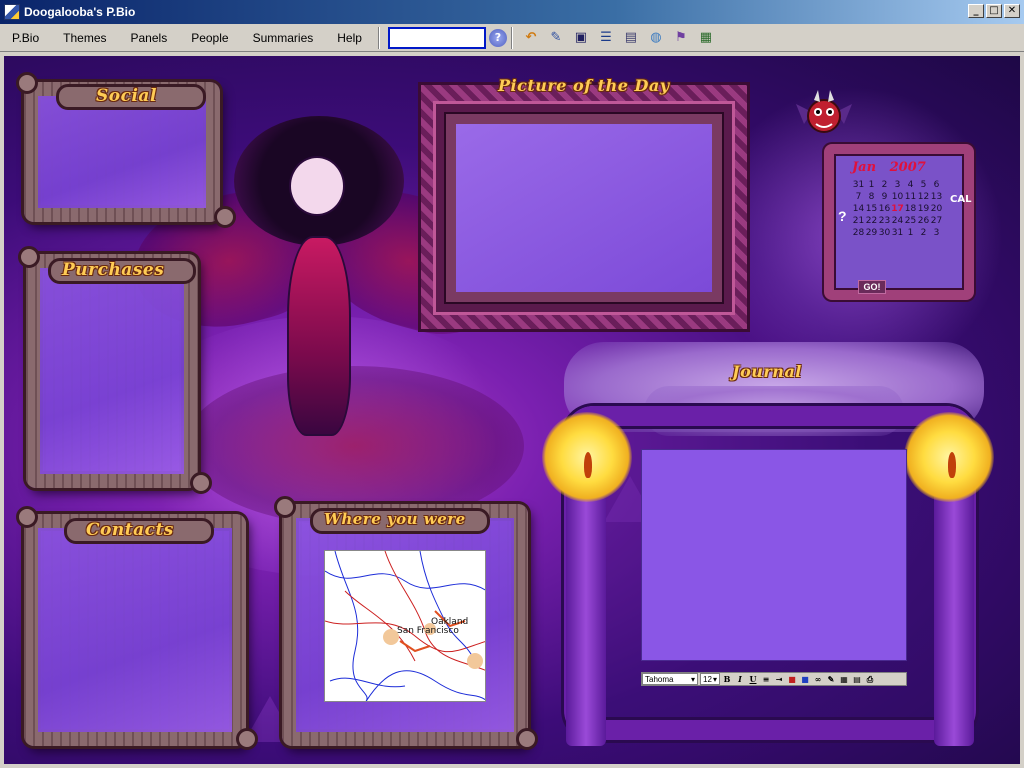  Describe the element at coordinates (511, 37) in the screenshot. I see `toolbar-separator` at that location.